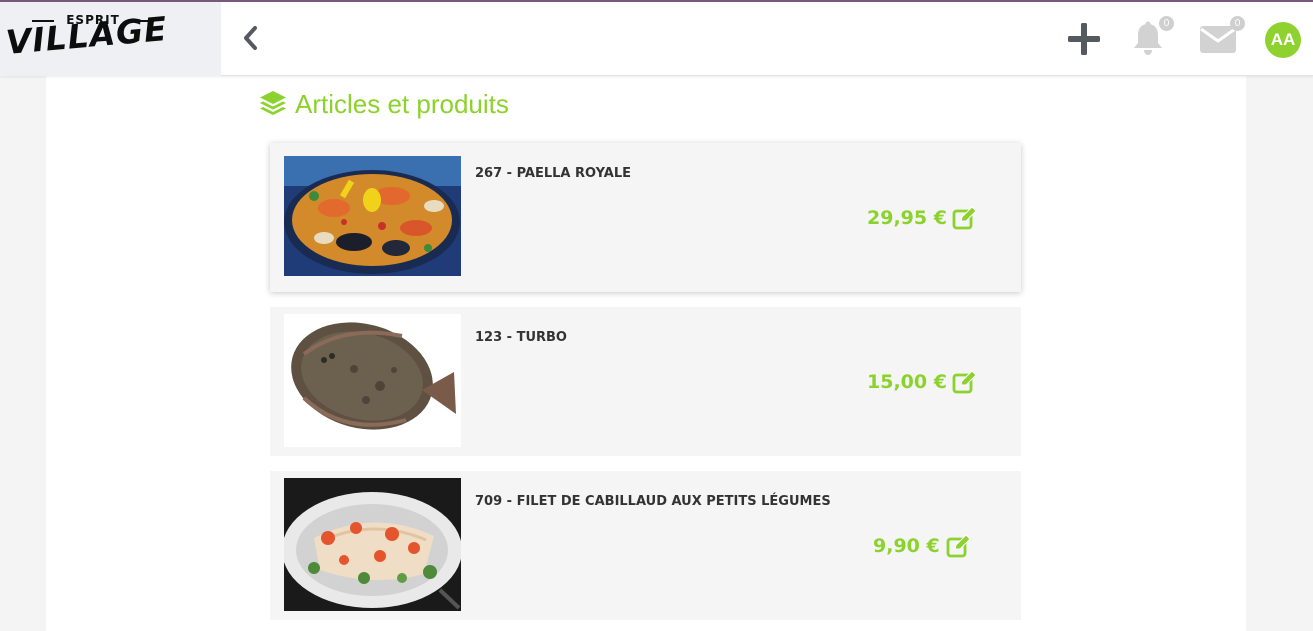  Describe the element at coordinates (907, 382) in the screenshot. I see `product-price: 15,00 €` at that location.